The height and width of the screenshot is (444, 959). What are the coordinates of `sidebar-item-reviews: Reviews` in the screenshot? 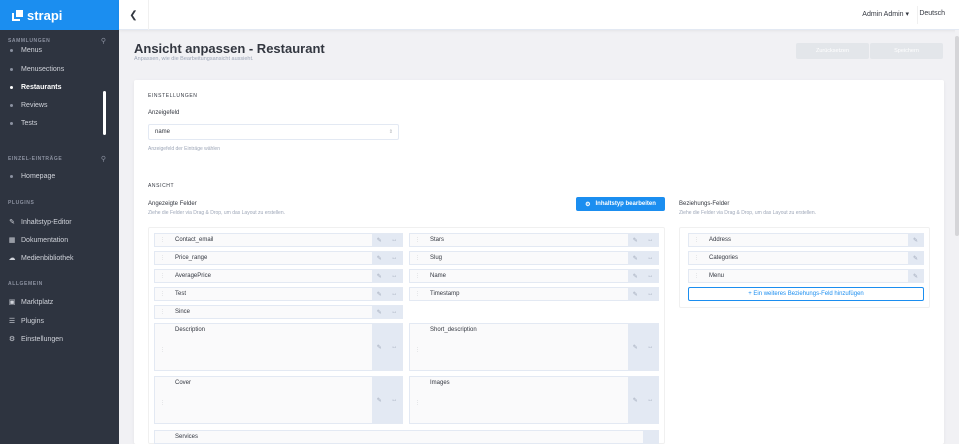 It's located at (27, 105).